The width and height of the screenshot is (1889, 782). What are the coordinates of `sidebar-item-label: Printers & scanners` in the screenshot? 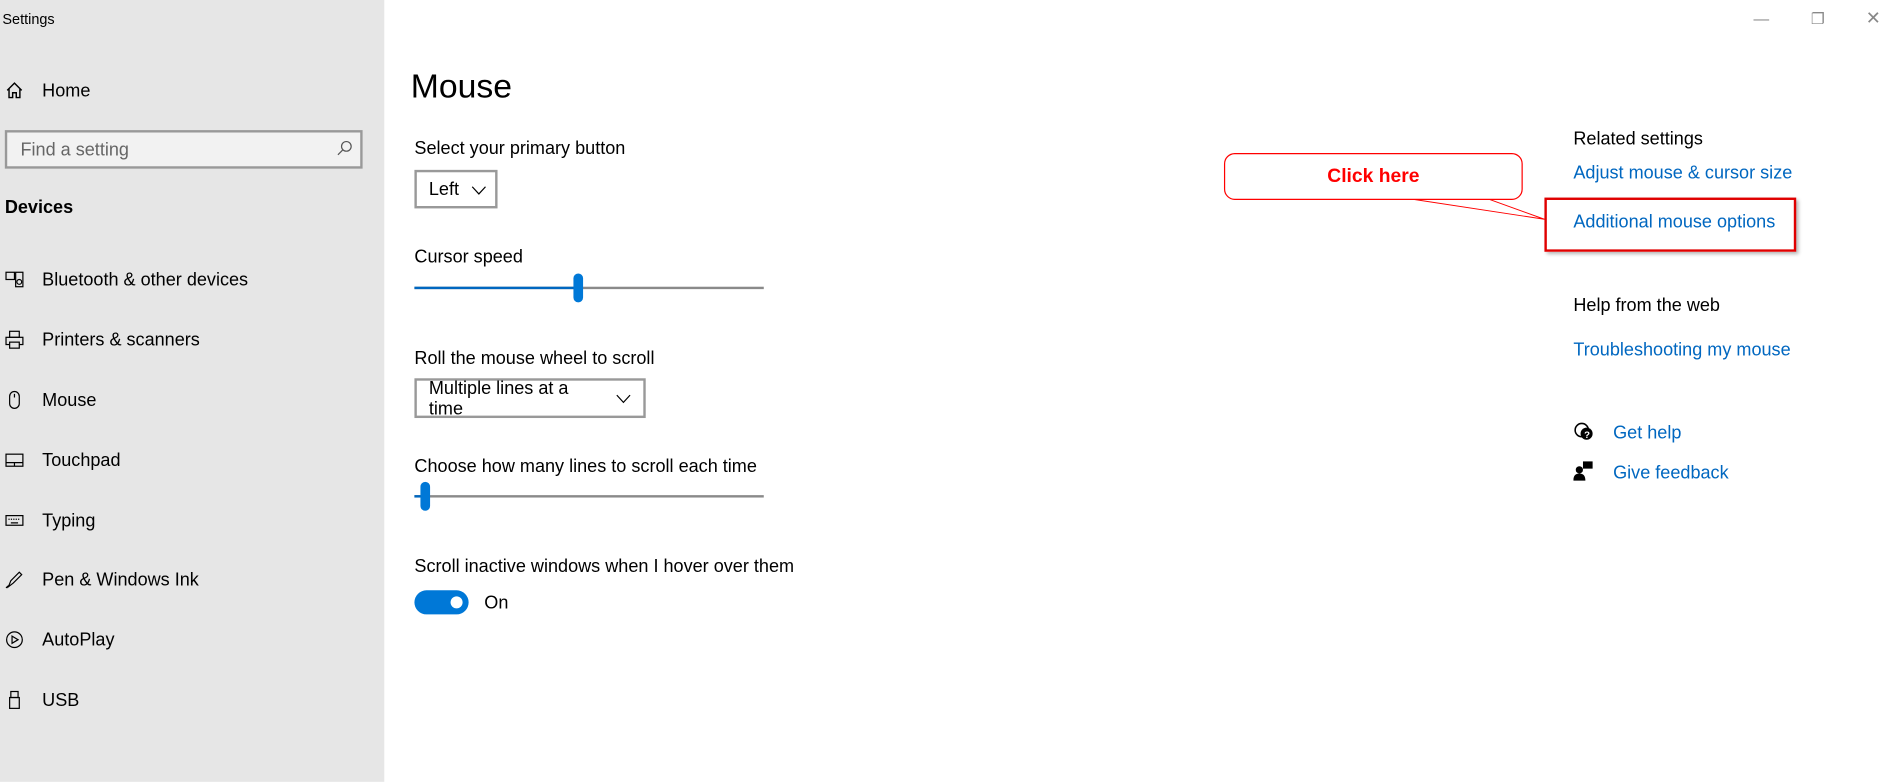 It's located at (121, 339).